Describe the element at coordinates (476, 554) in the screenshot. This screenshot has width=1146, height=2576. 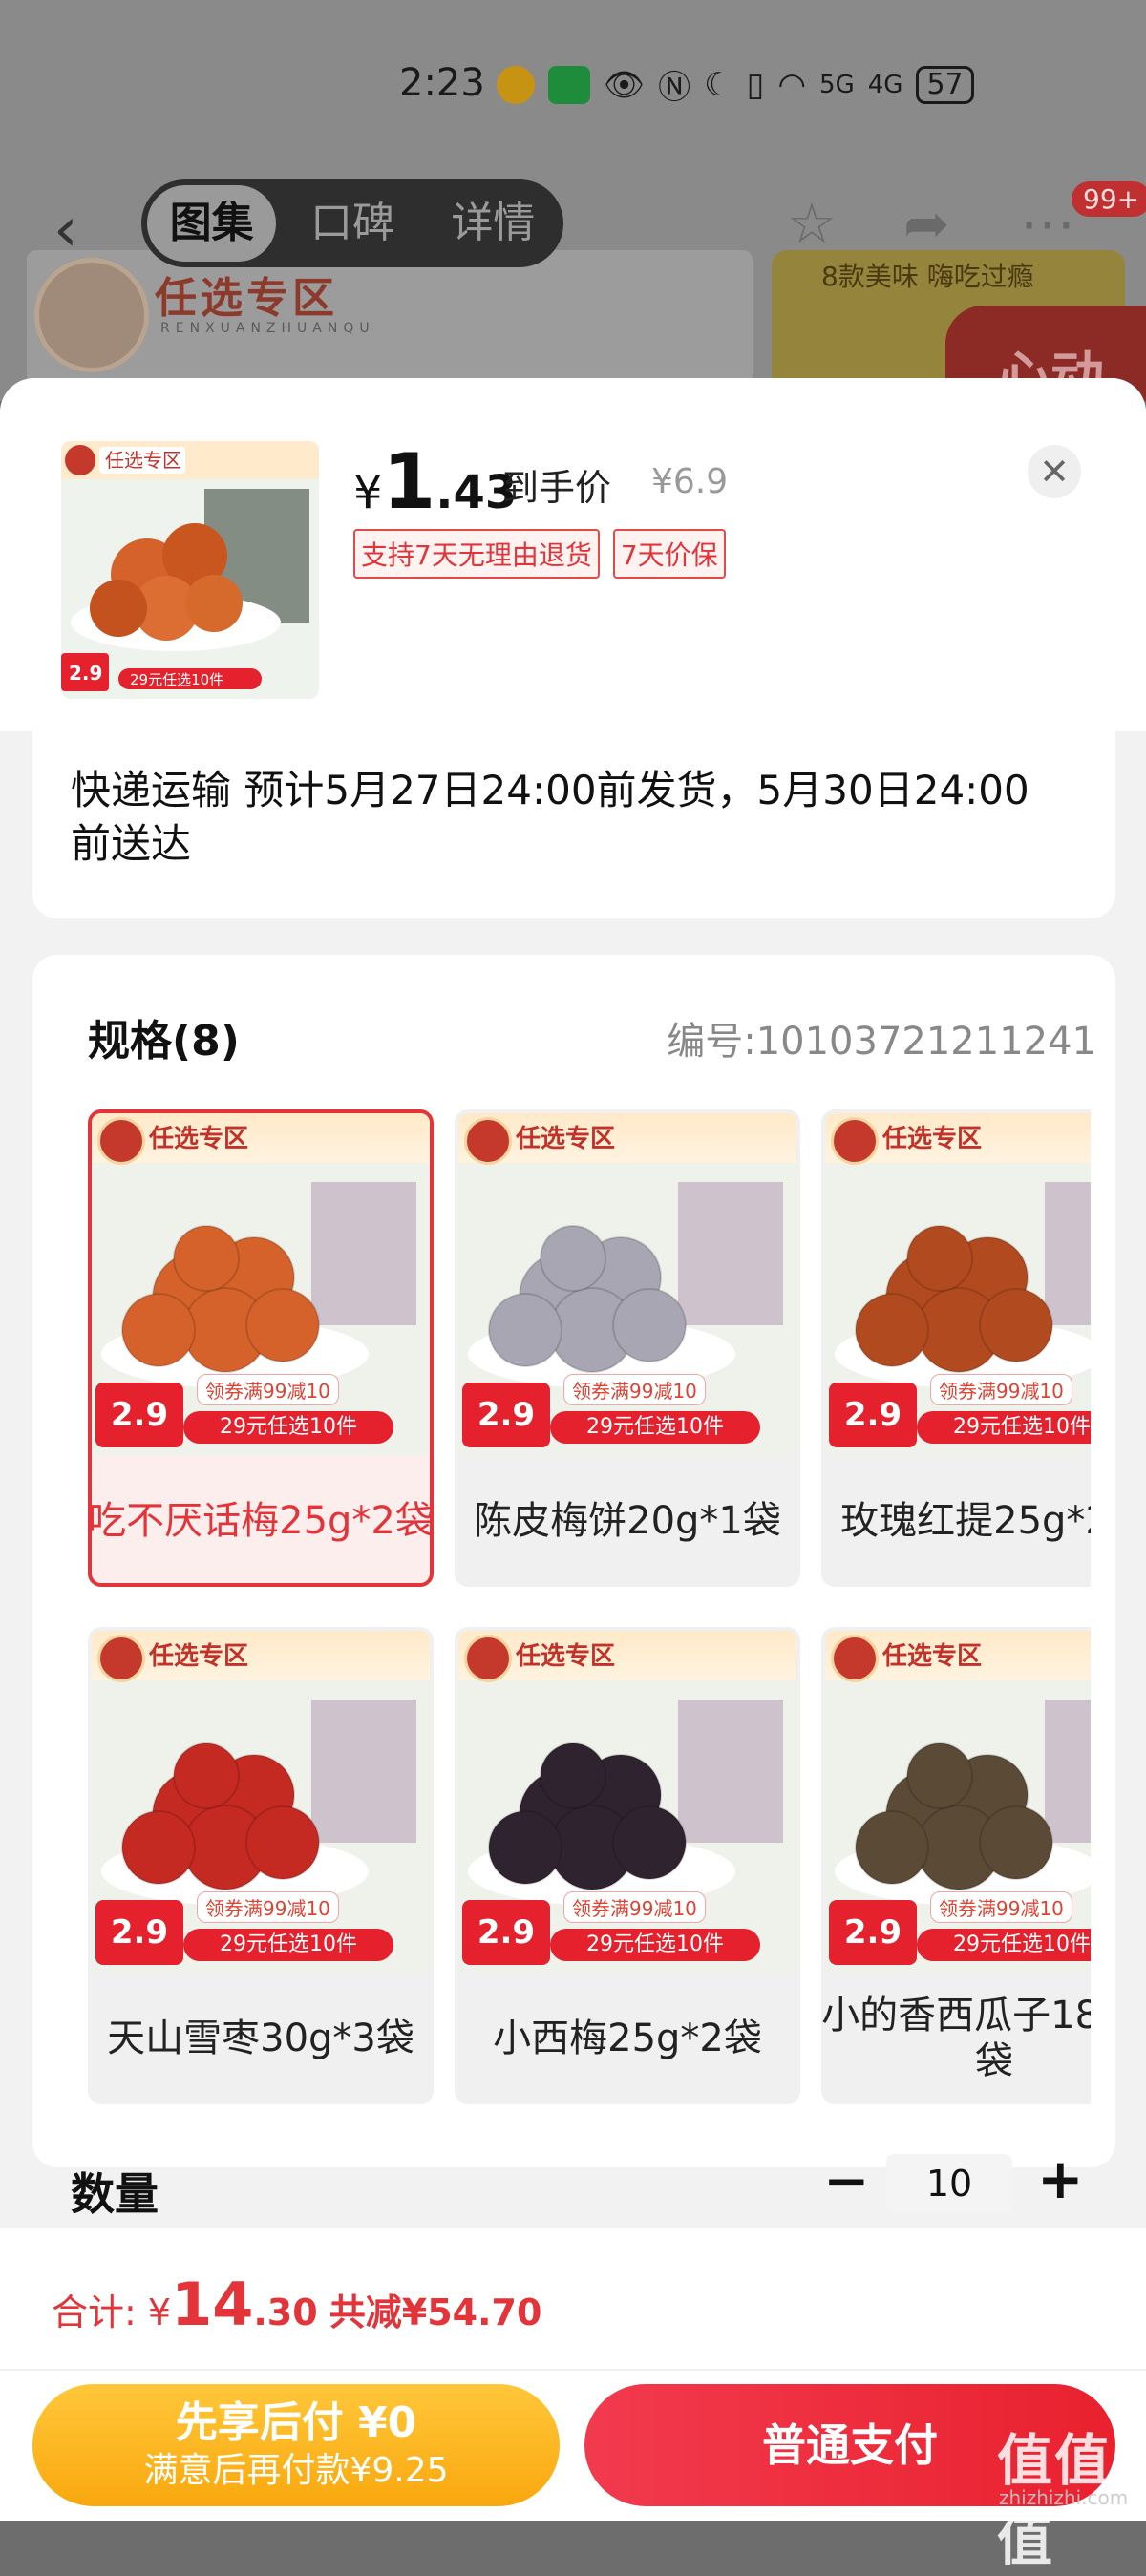
I see `tag-return-policy: 支持7天无理由退货` at that location.